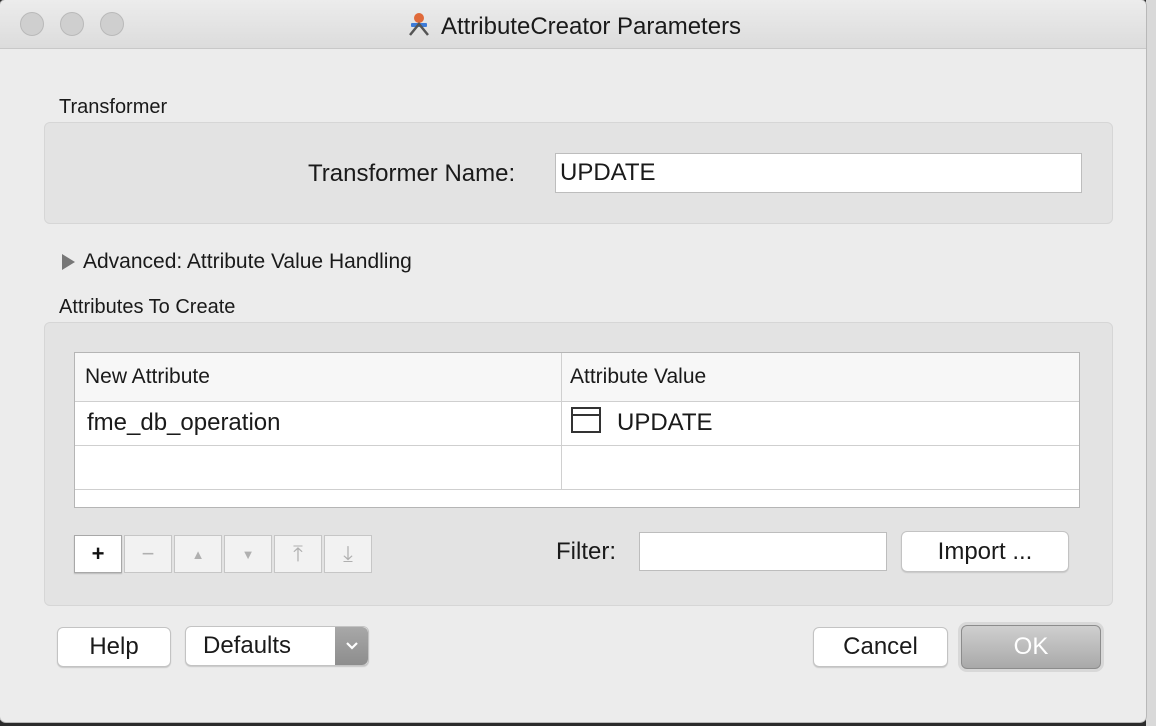  I want to click on defaults-label: Defaults, so click(247, 645).